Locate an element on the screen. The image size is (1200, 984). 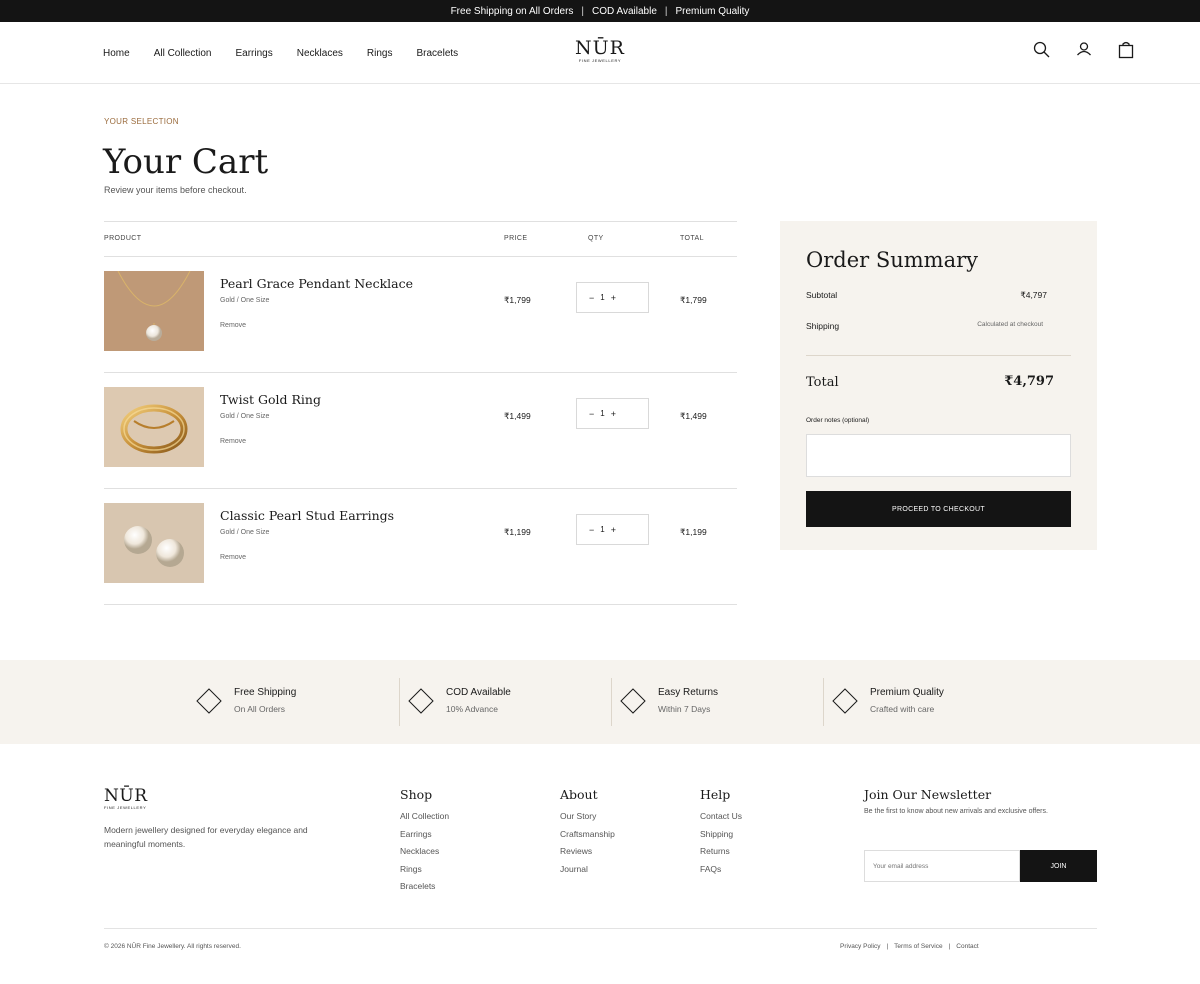
order-notes-label: Order notes (optional) is located at coordinates (838, 420).